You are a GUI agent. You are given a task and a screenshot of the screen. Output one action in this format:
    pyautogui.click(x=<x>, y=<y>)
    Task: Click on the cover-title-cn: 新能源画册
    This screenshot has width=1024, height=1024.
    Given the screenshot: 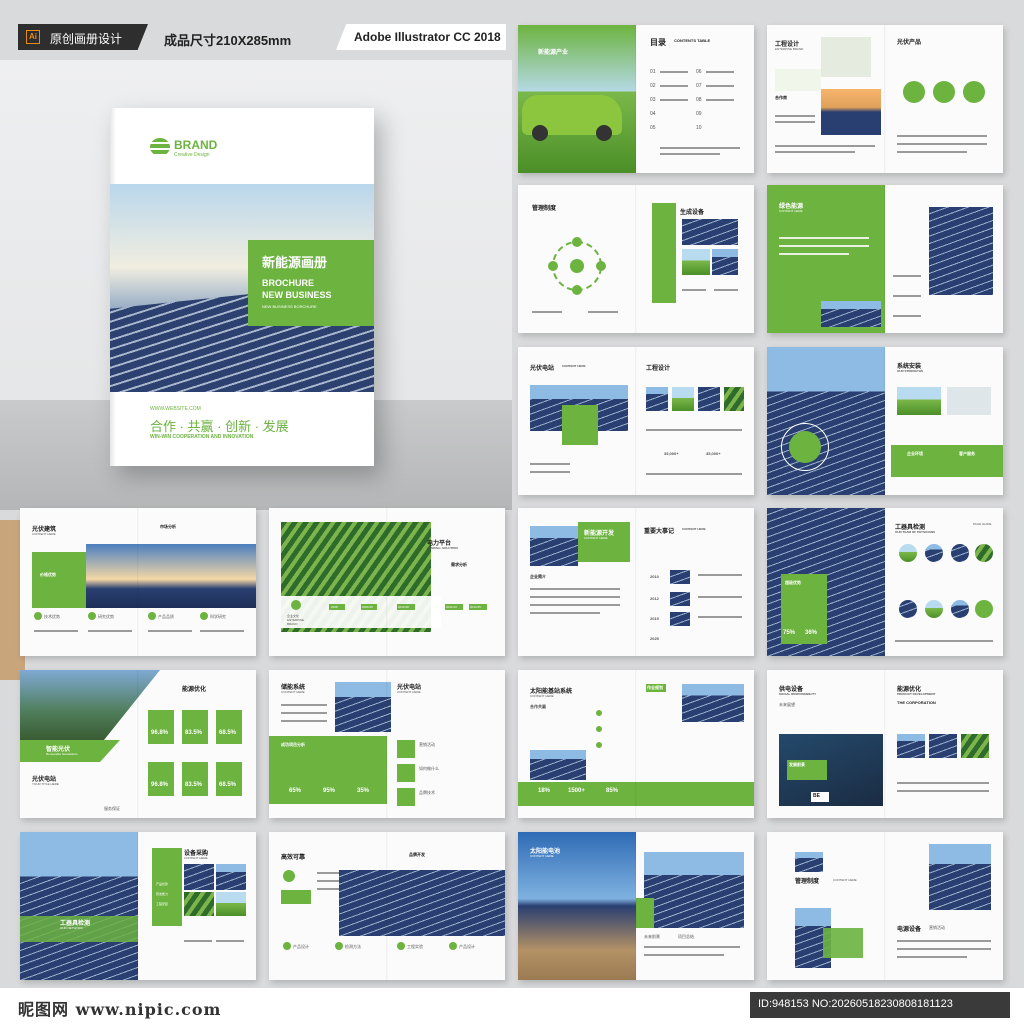 What is the action you would take?
    pyautogui.click(x=295, y=262)
    